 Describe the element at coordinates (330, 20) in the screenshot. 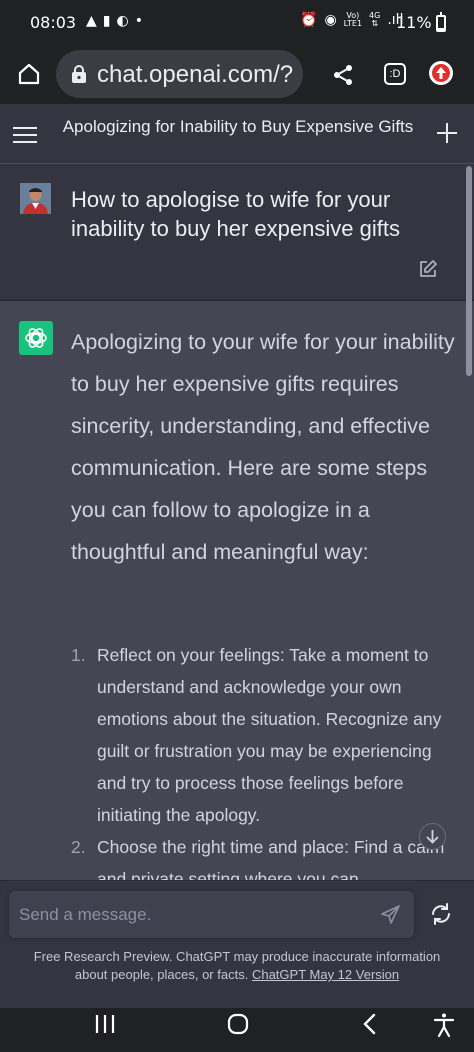

I see `location-icon: ◉` at that location.